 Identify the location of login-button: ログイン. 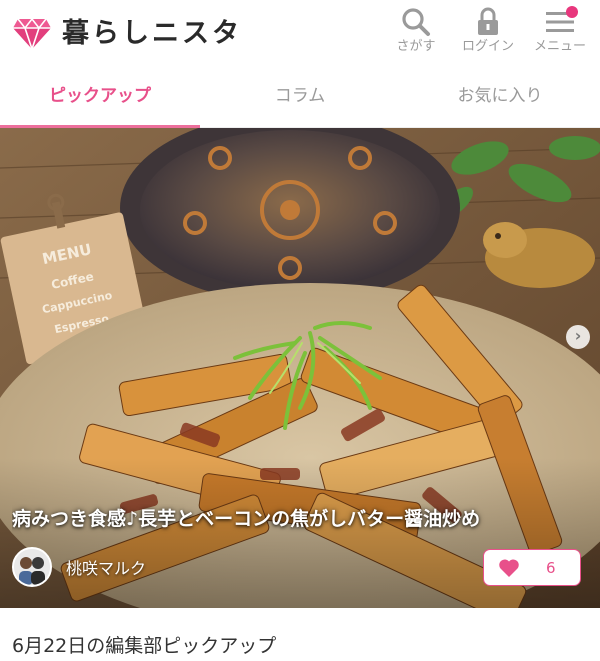
(488, 34).